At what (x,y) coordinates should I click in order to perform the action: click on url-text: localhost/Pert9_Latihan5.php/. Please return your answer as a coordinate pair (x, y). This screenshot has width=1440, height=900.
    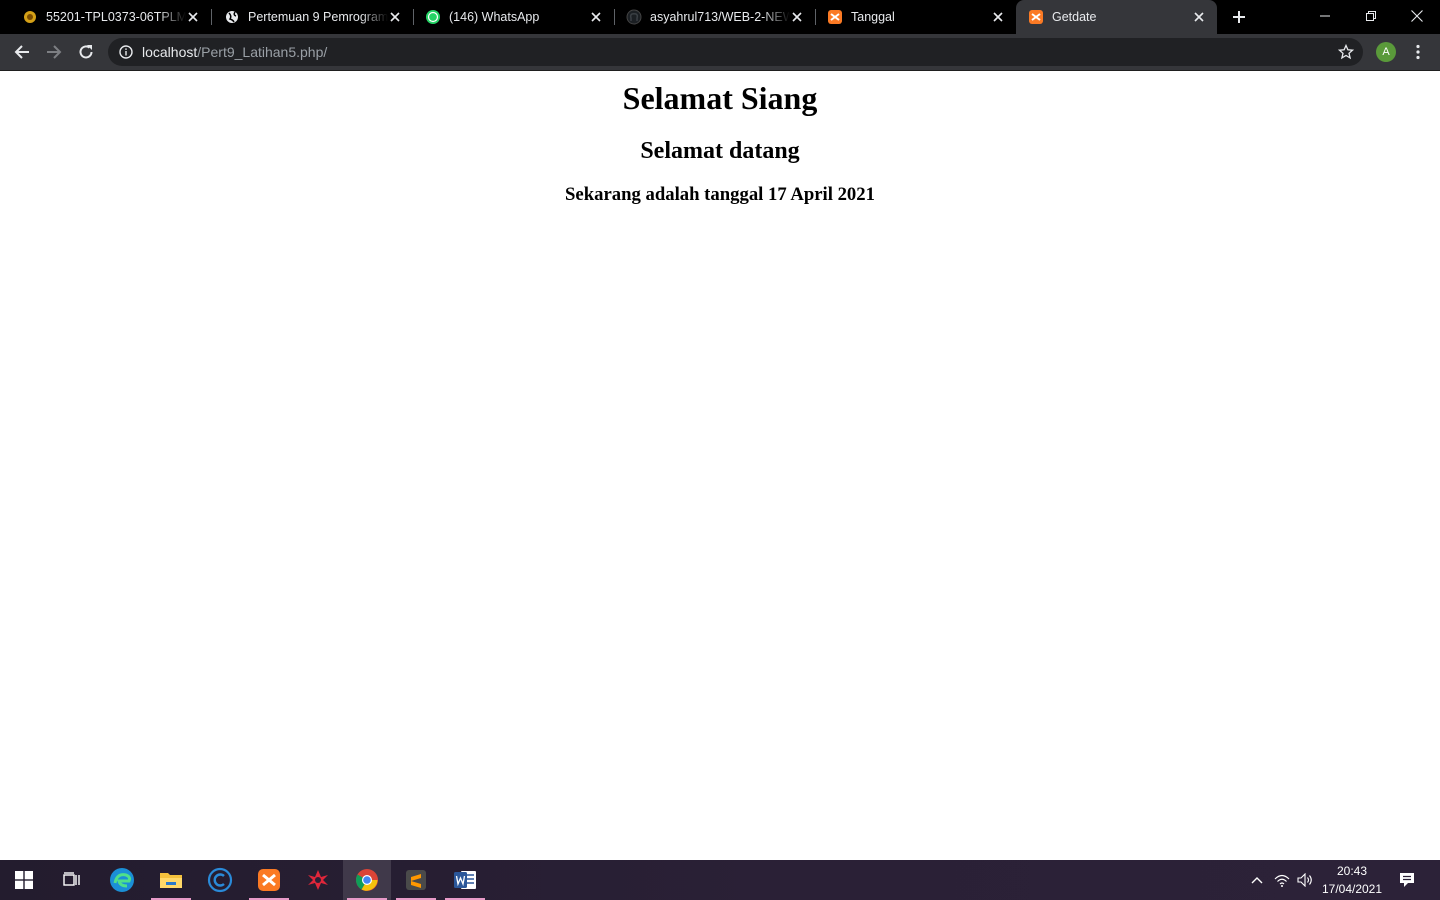
    Looking at the image, I should click on (234, 52).